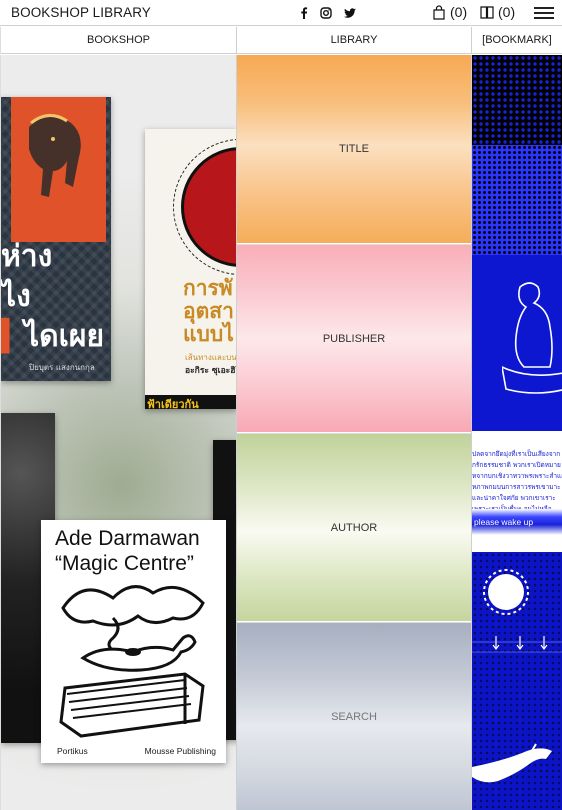  Describe the element at coordinates (516, 40) in the screenshot. I see `tab-bookmark: [BOOKMARK]` at that location.